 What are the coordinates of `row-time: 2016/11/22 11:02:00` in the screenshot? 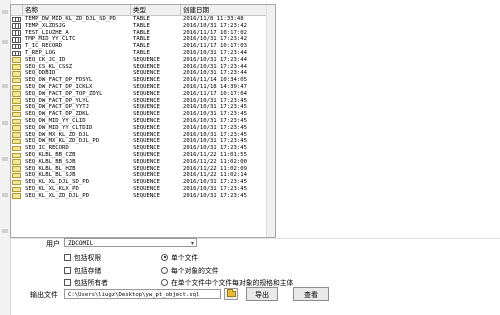 It's located at (215, 161).